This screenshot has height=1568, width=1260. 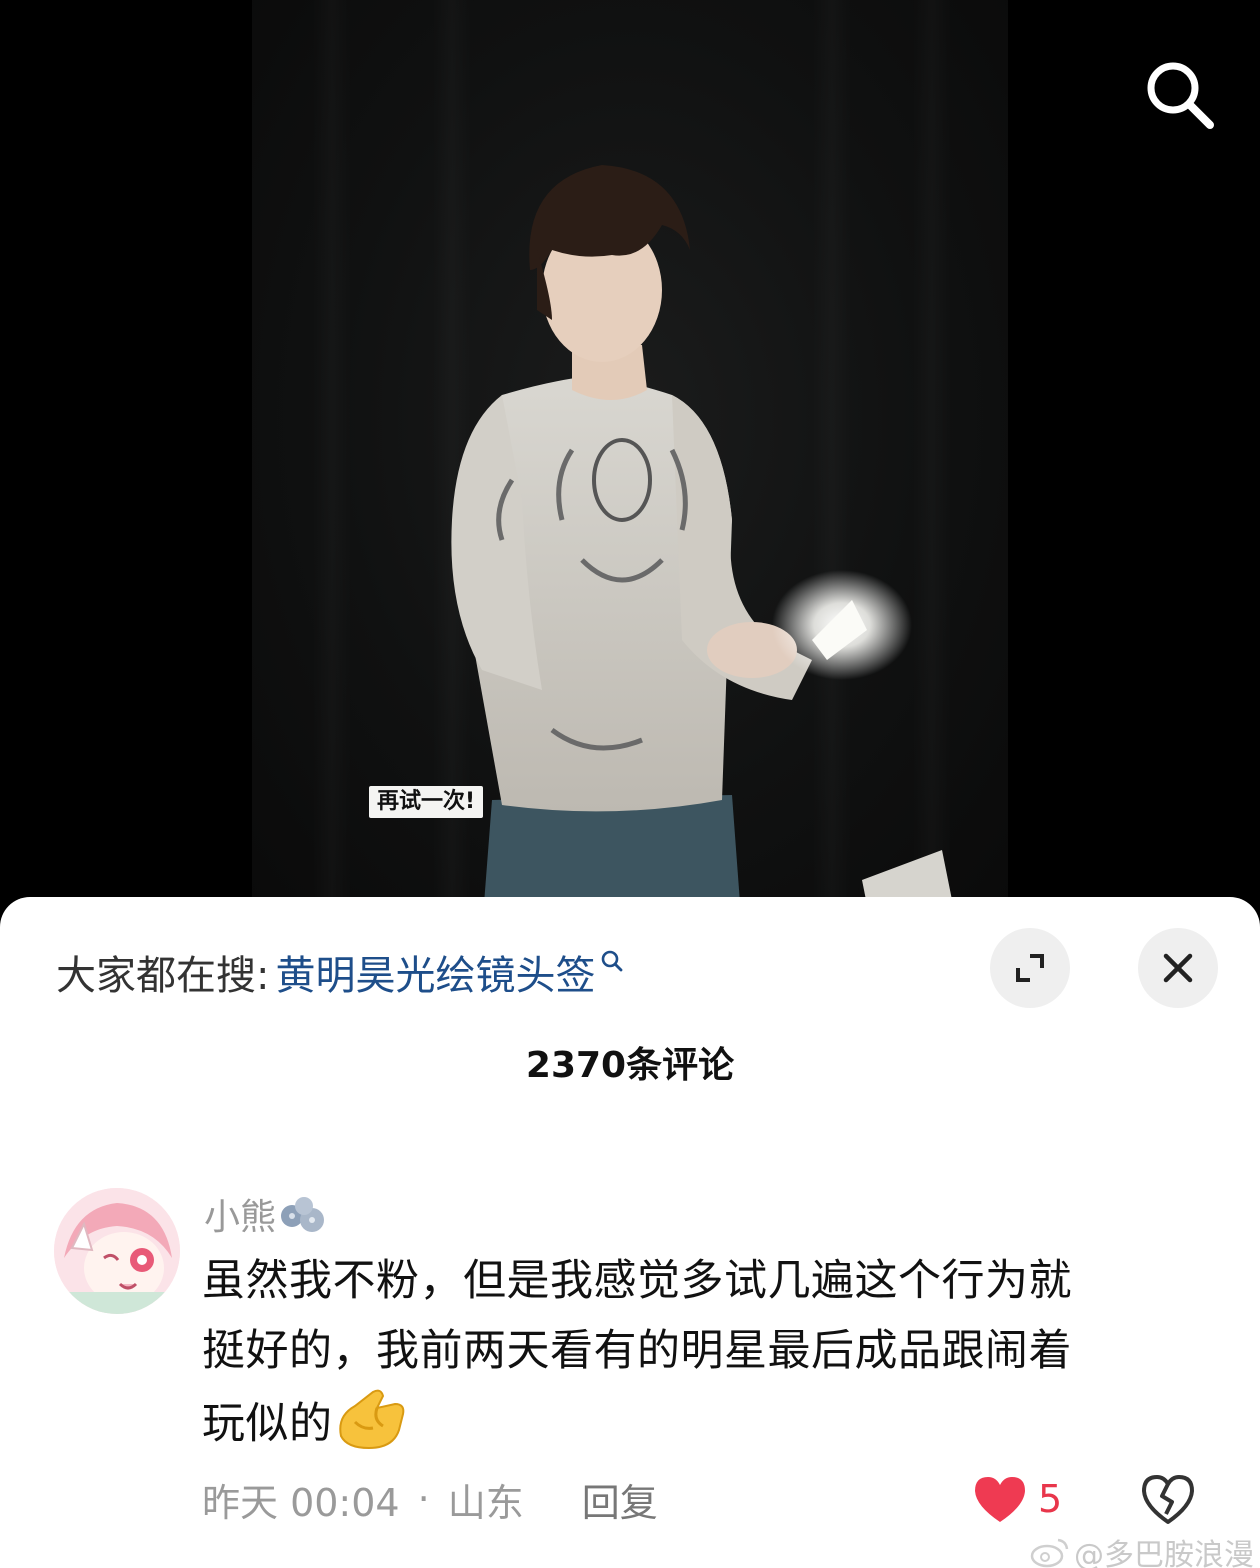 I want to click on search-hint-keyword-link: 黄明昊光绘镜头签, so click(x=435, y=972).